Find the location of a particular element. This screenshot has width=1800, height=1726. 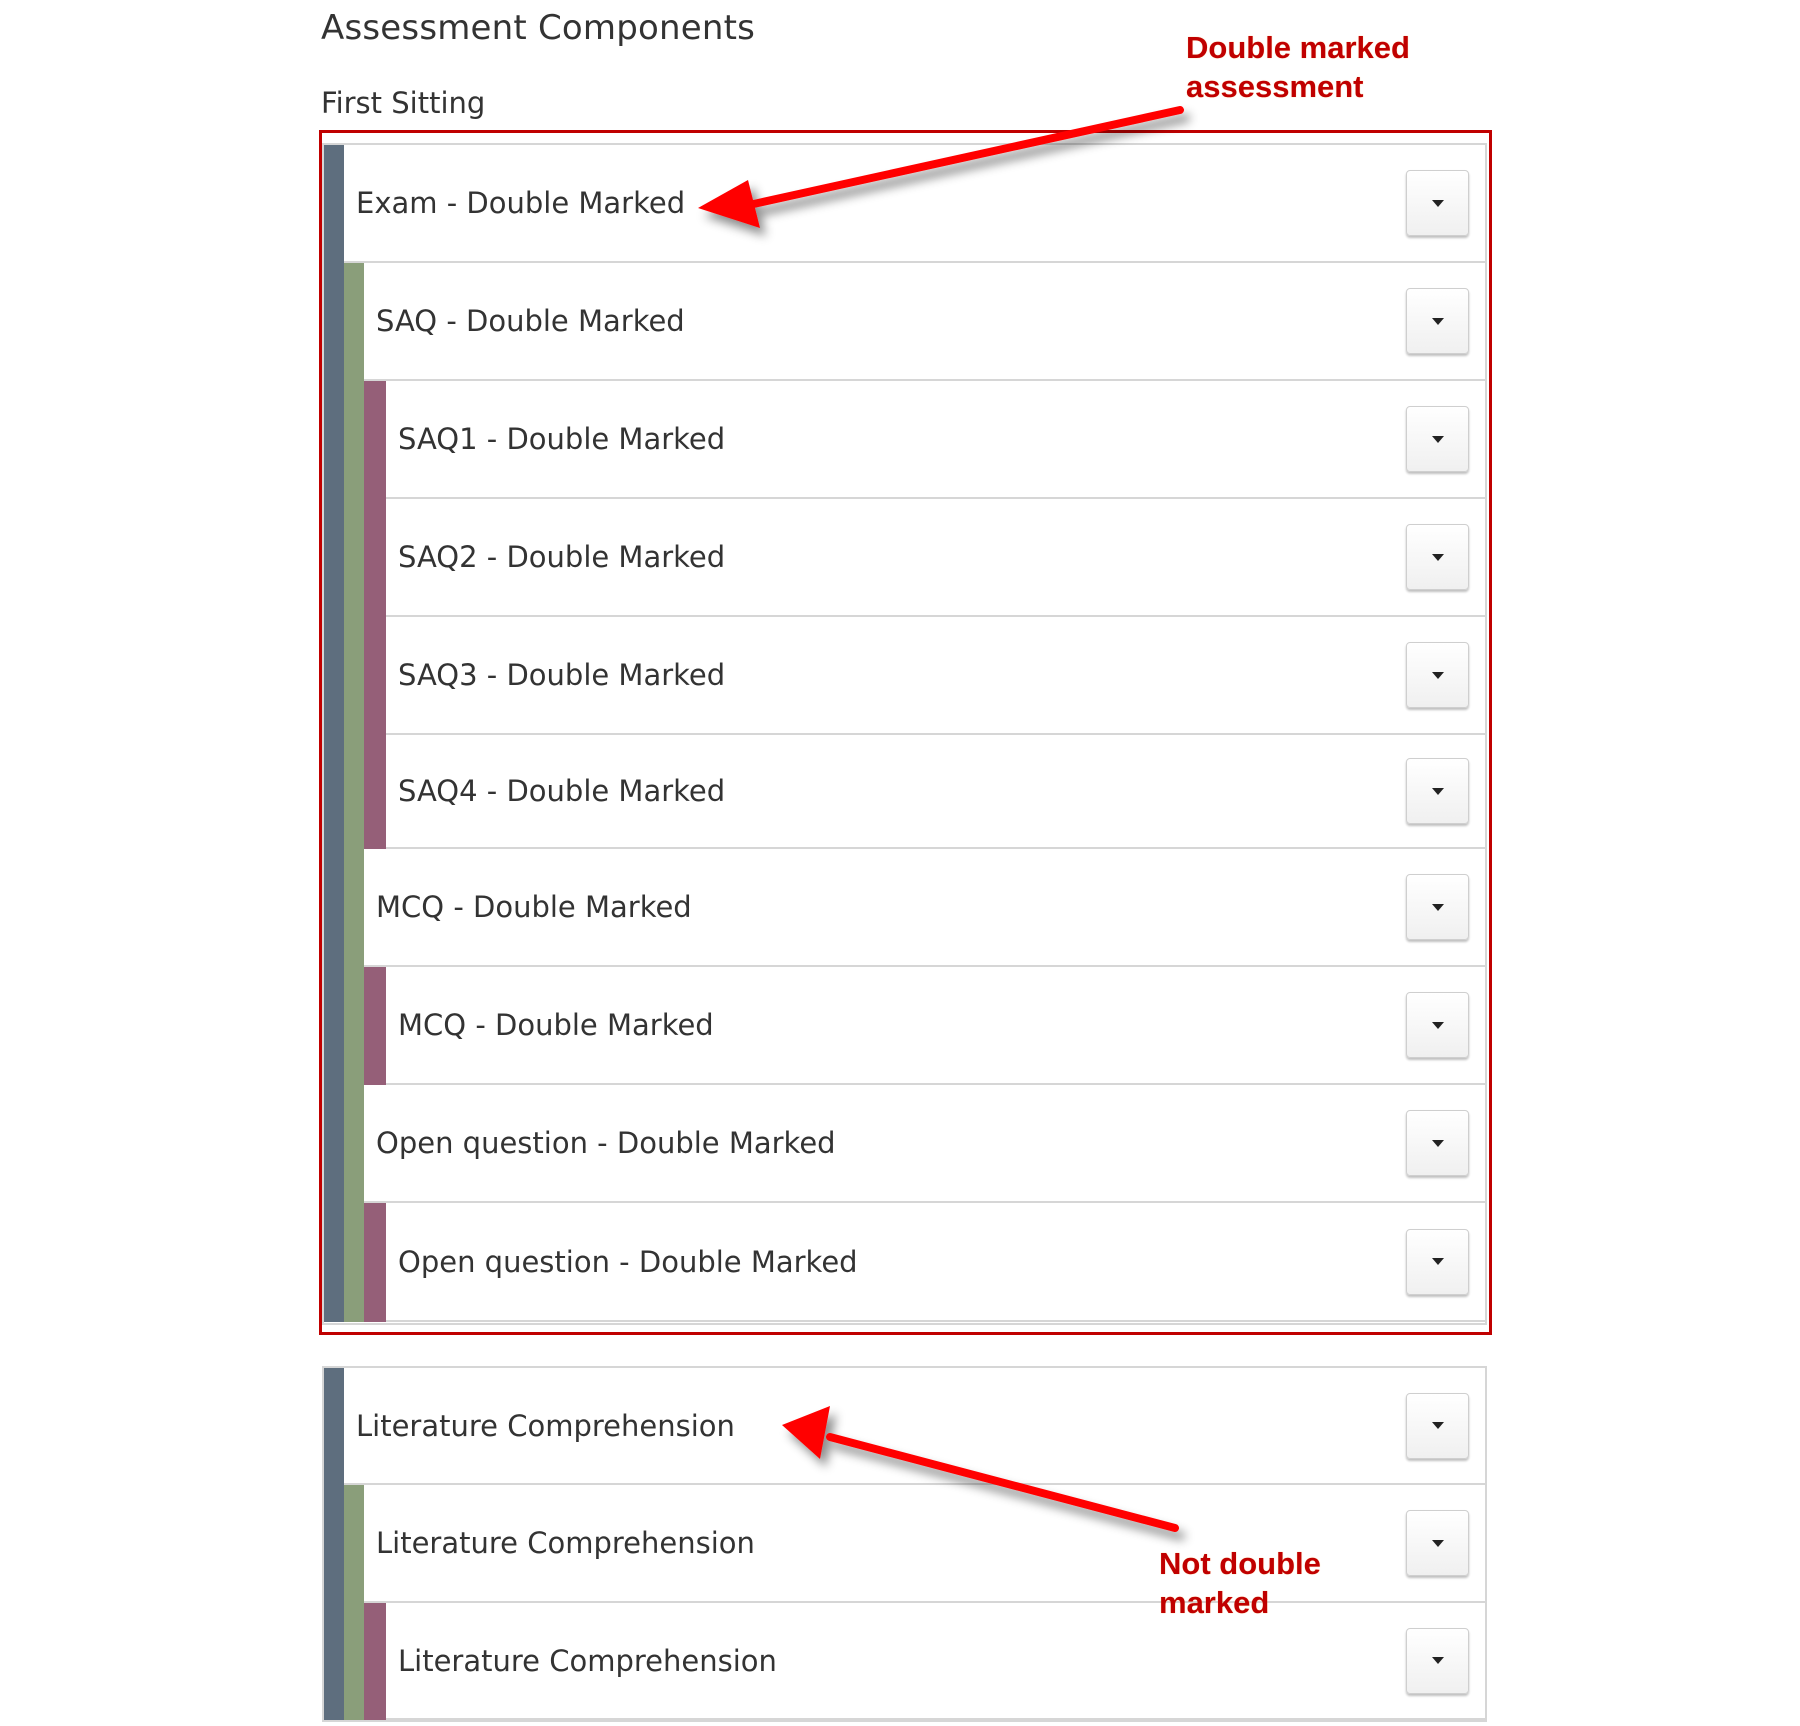

annotation-arrow-not-double-marked is located at coordinates (980, 1469).